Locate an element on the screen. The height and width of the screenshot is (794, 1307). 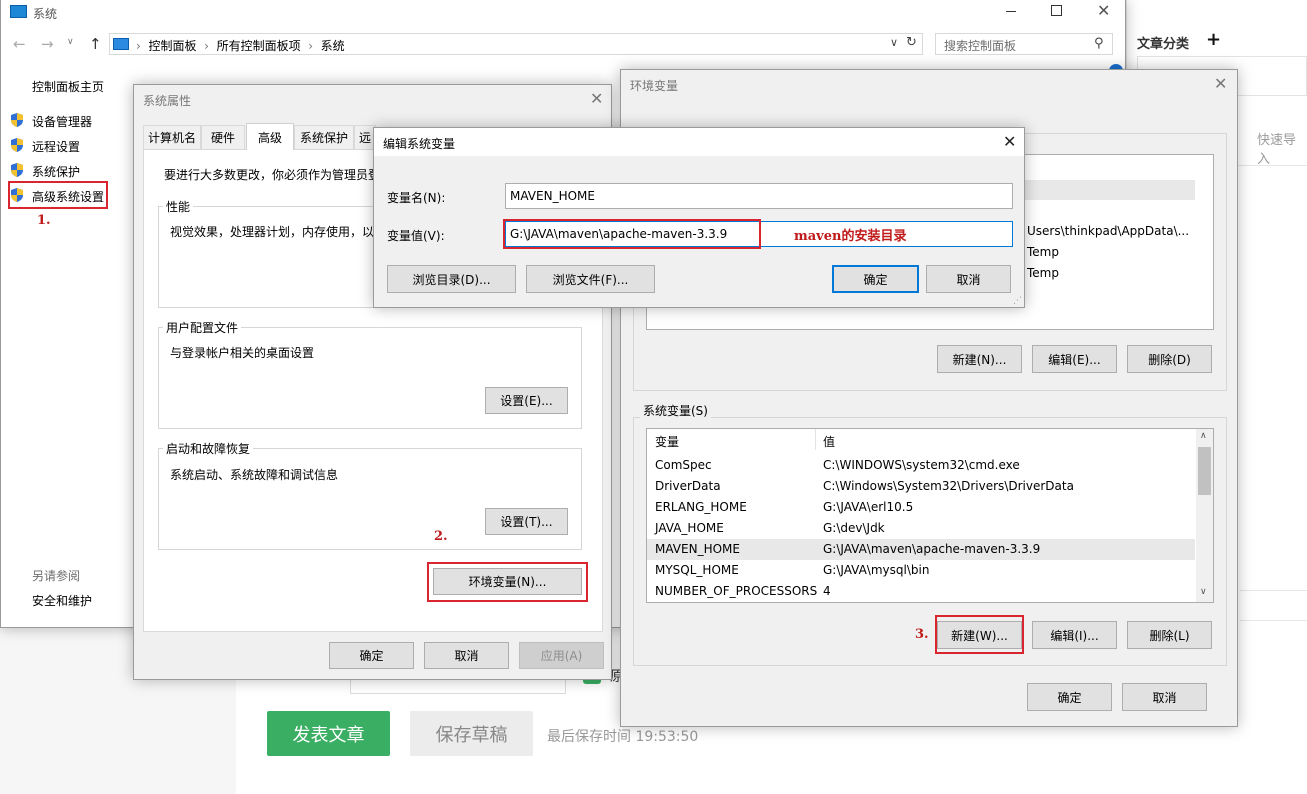
minimize-icon is located at coordinates (1011, 11).